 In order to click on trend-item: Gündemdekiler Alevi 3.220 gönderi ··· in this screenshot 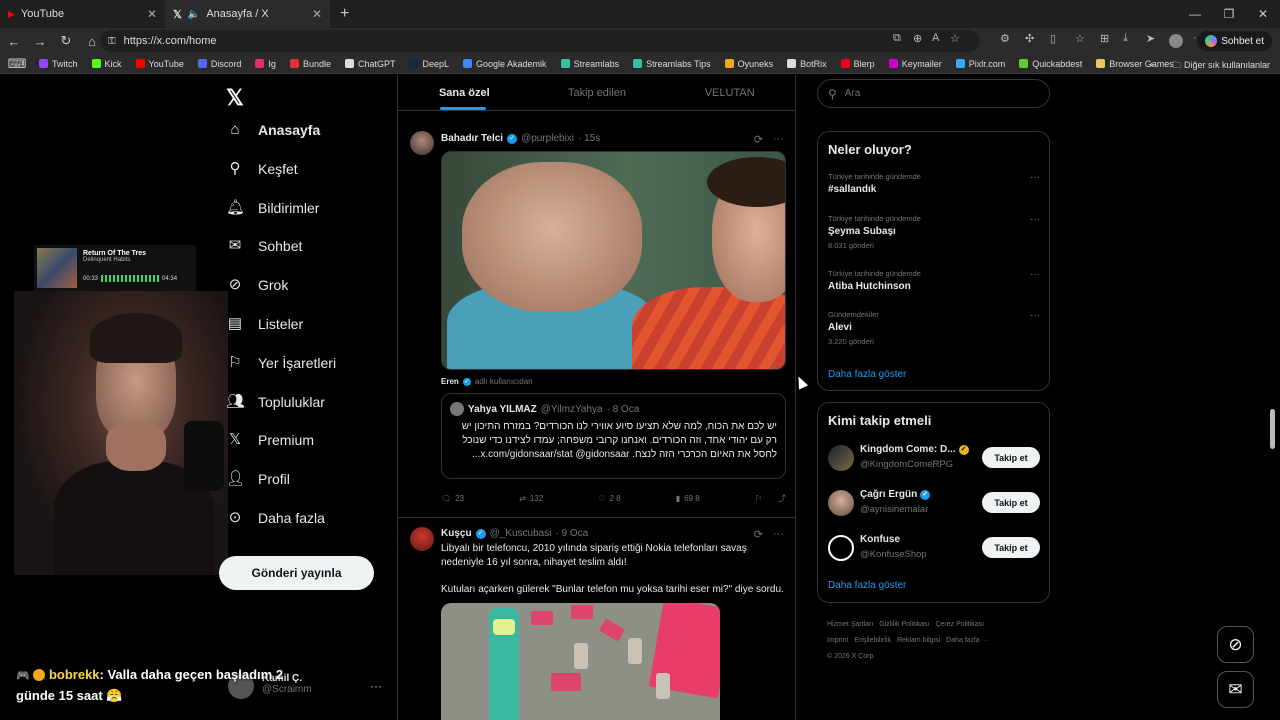, I will do `click(934, 328)`.